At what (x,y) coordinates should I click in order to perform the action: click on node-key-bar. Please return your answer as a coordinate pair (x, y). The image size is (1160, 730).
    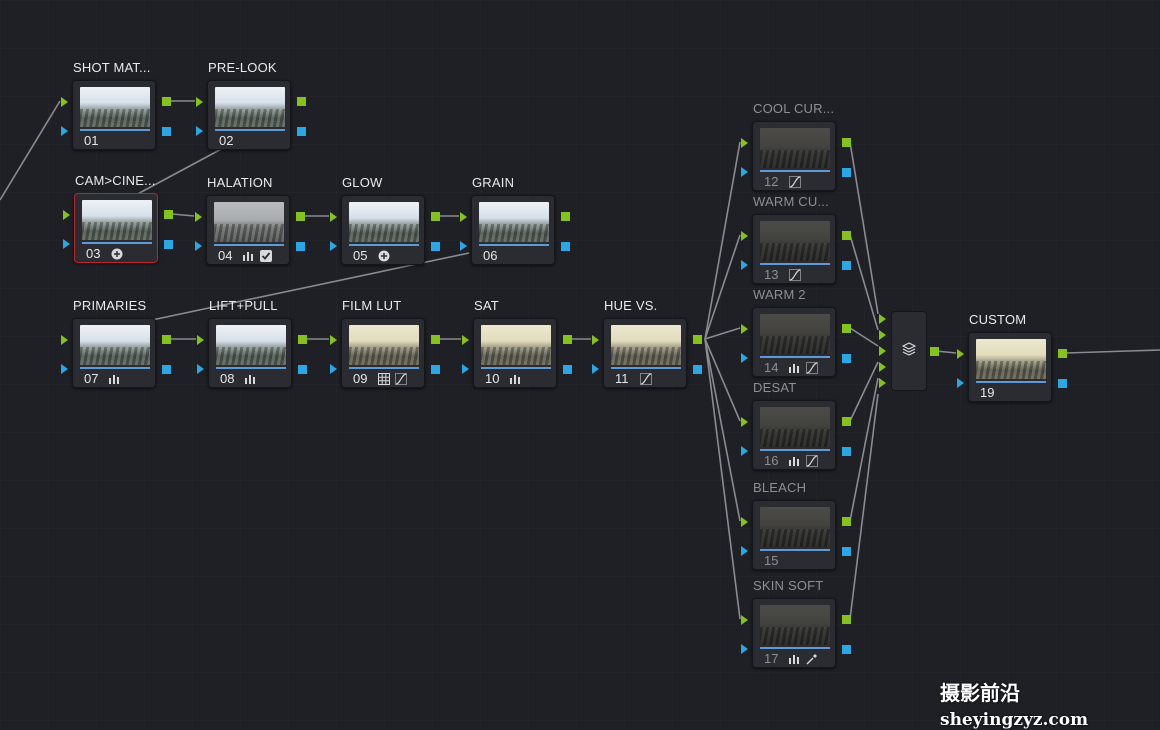
    Looking at the image, I should click on (115, 130).